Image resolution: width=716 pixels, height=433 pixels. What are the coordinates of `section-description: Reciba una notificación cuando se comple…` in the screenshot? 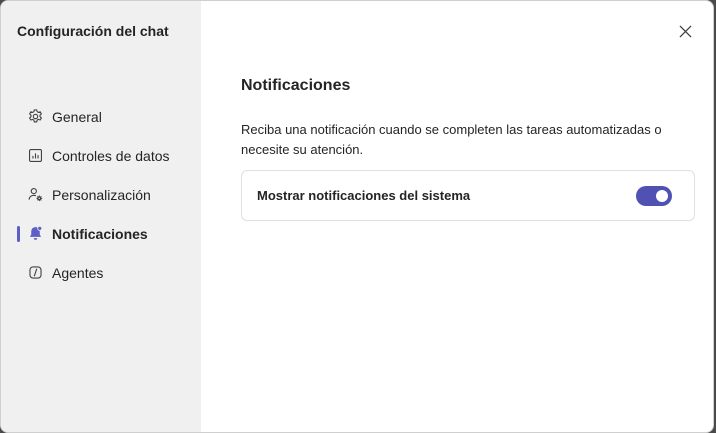 It's located at (451, 139).